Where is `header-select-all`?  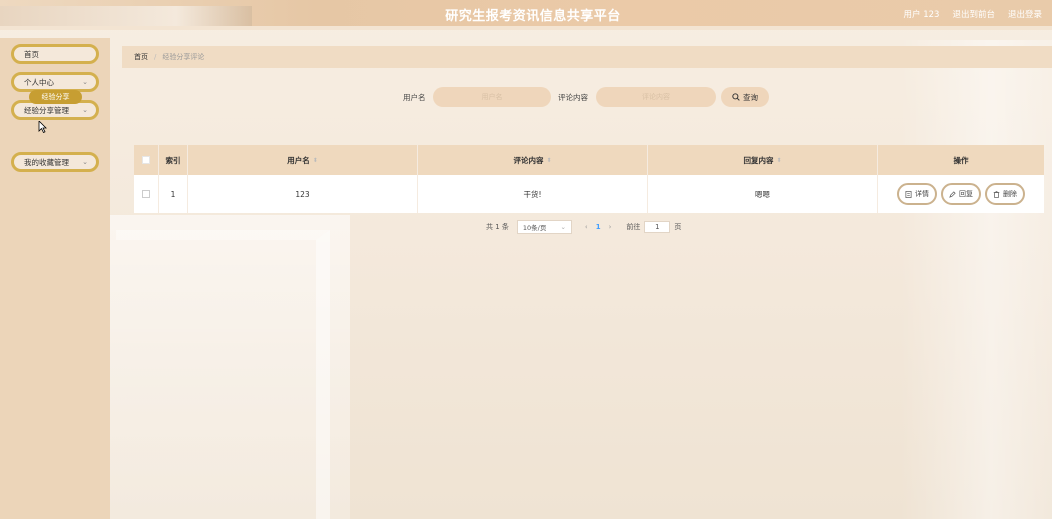
header-select-all is located at coordinates (146, 160).